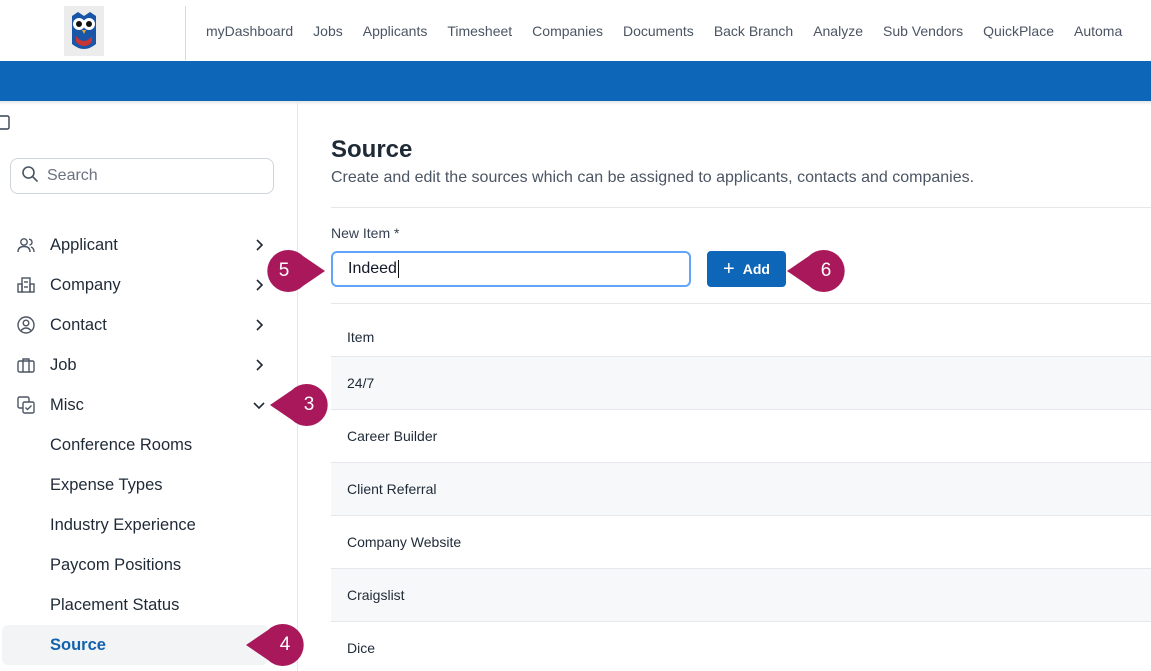 The width and height of the screenshot is (1151, 671). Describe the element at coordinates (26, 365) in the screenshot. I see `briefcase-icon` at that location.